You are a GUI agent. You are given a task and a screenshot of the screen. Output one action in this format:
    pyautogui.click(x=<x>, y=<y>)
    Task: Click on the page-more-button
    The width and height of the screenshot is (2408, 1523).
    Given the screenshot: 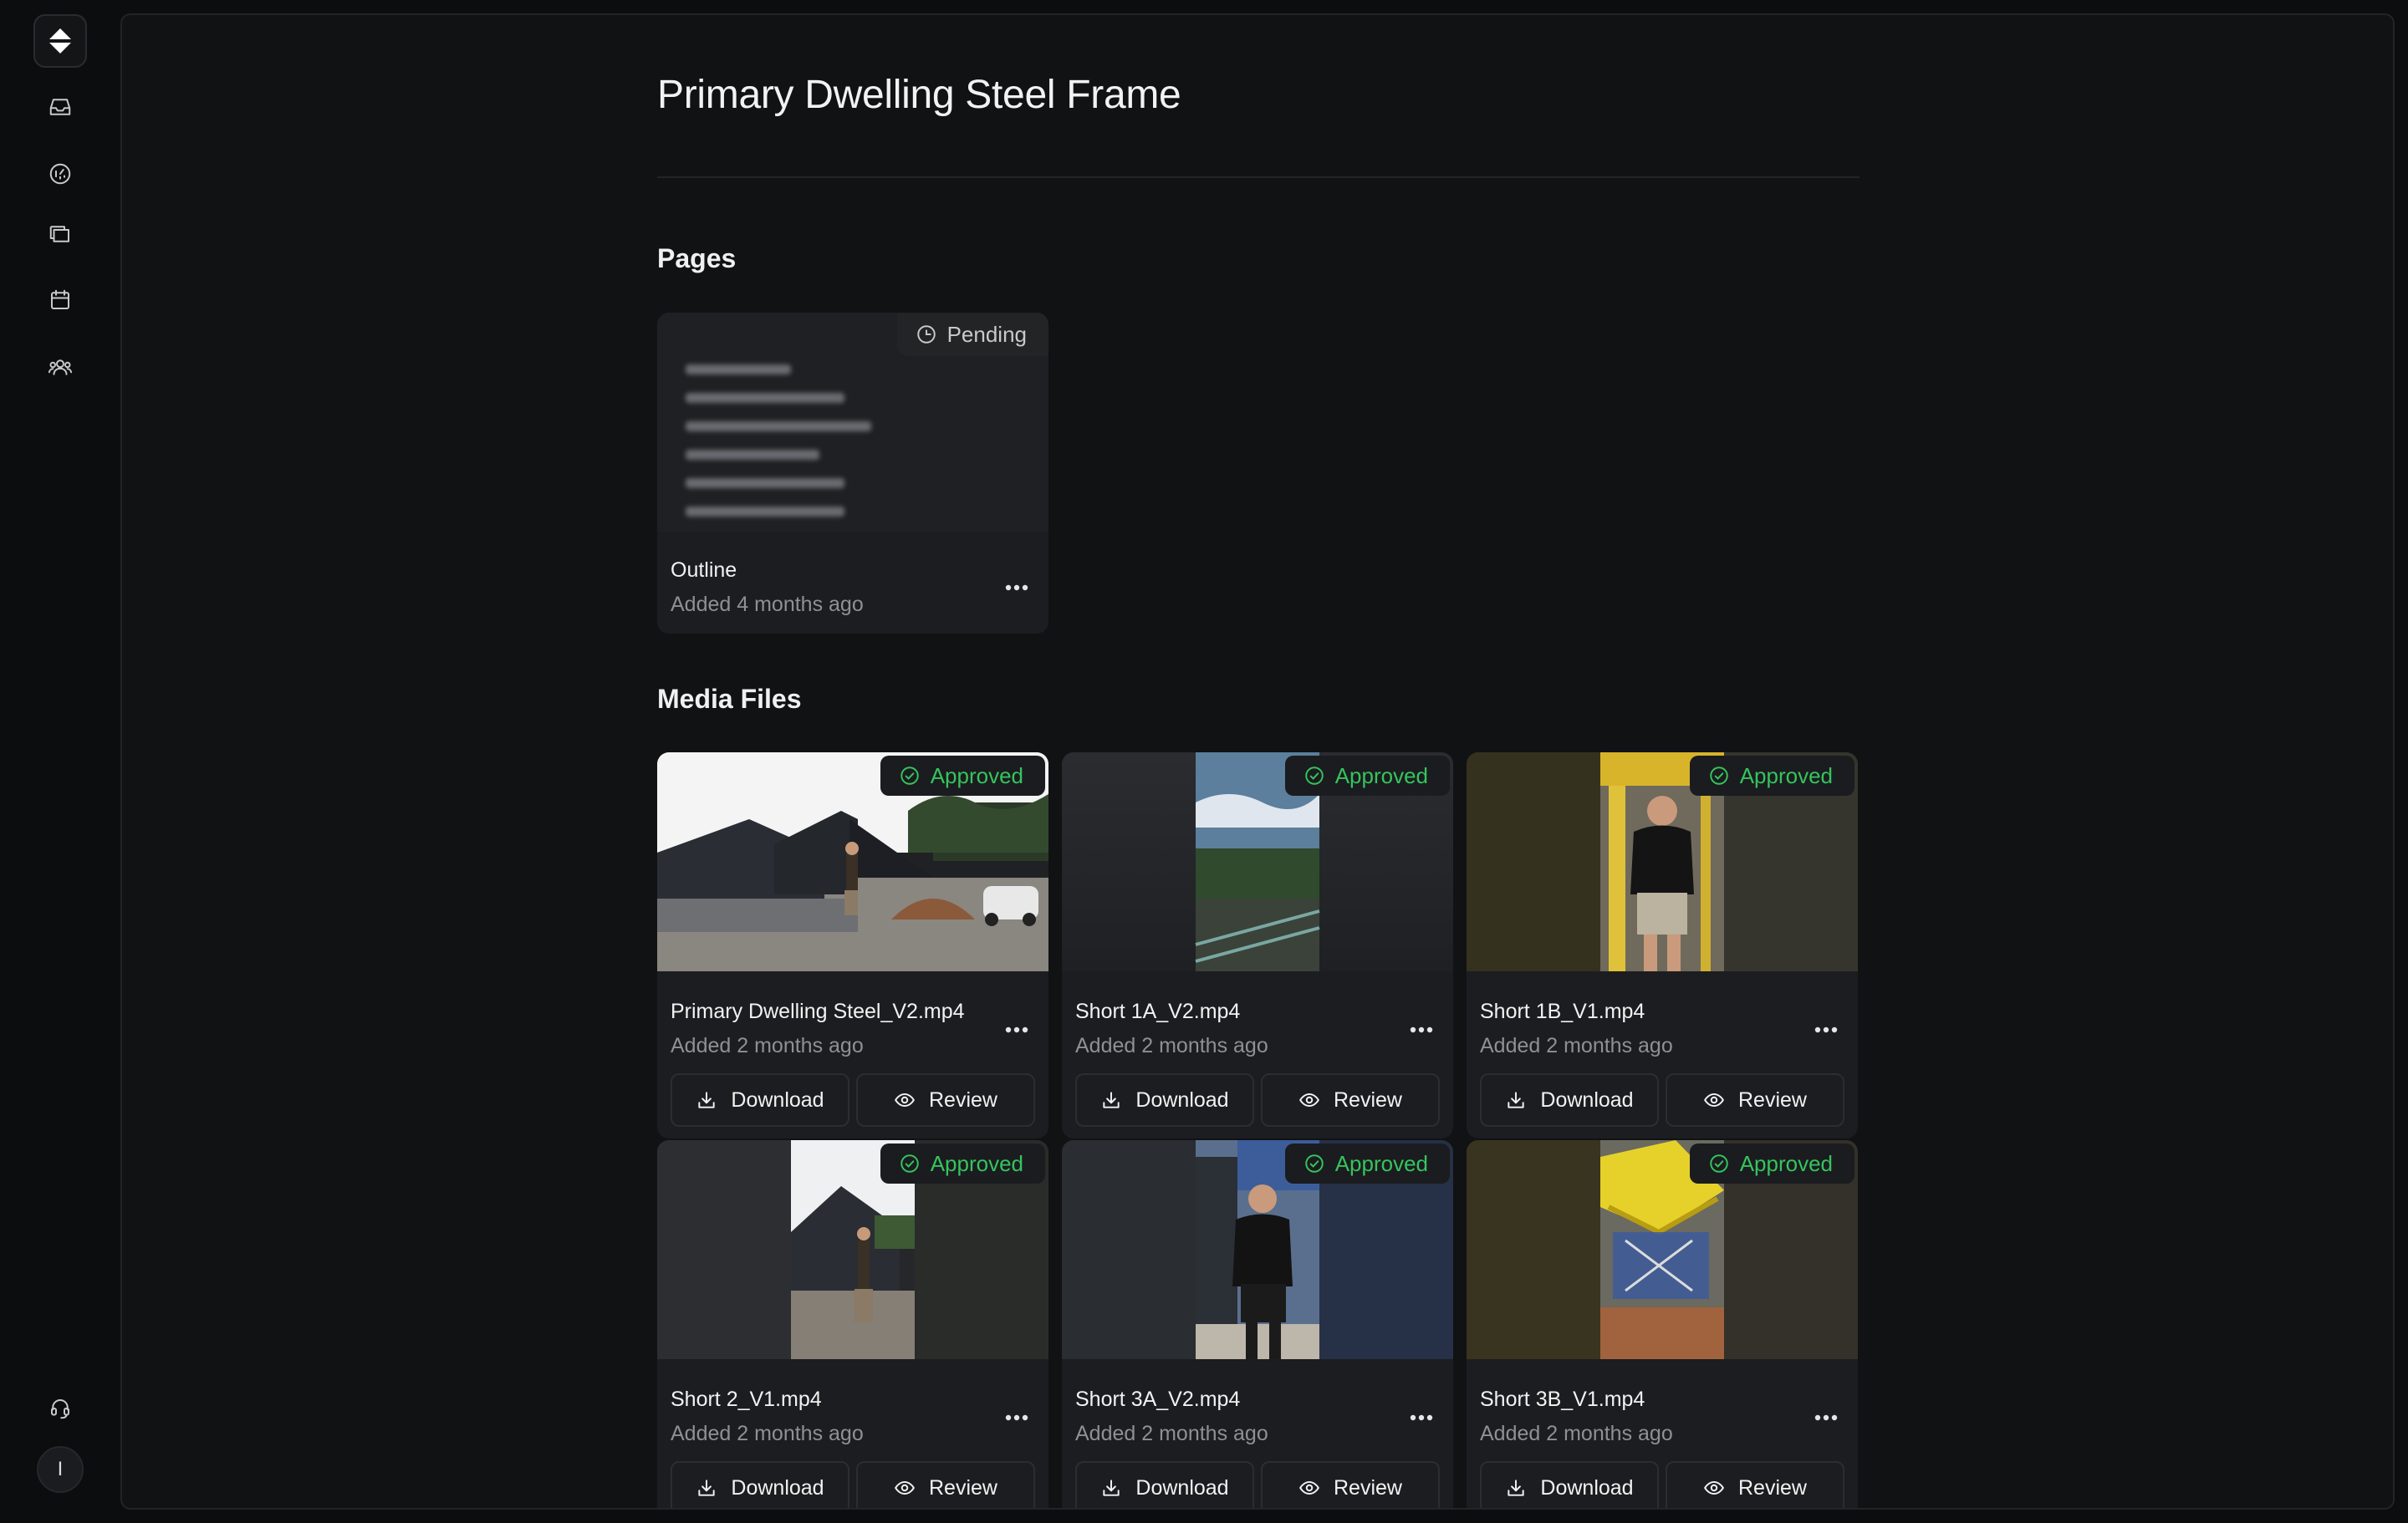 What is the action you would take?
    pyautogui.click(x=1017, y=588)
    